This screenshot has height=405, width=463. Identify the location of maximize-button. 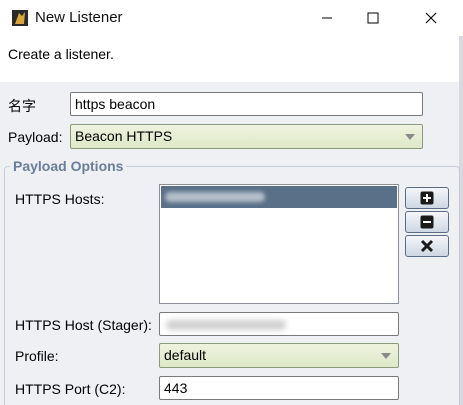
(373, 18).